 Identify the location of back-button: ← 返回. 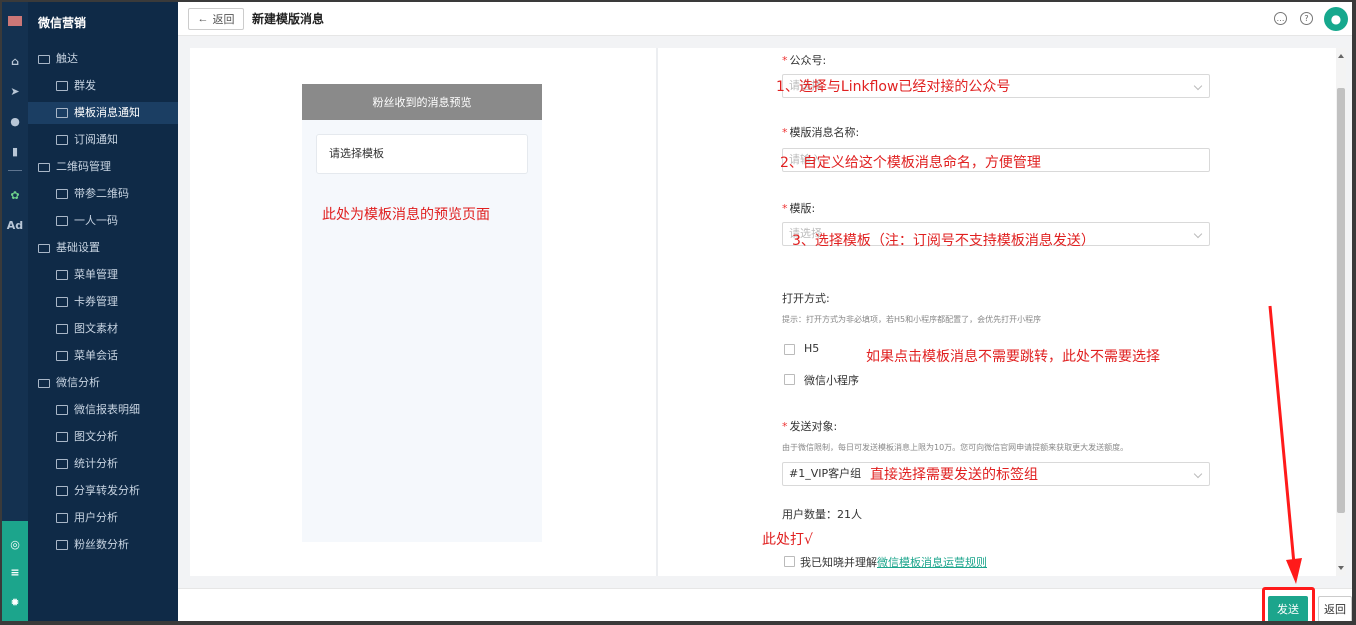
(216, 19).